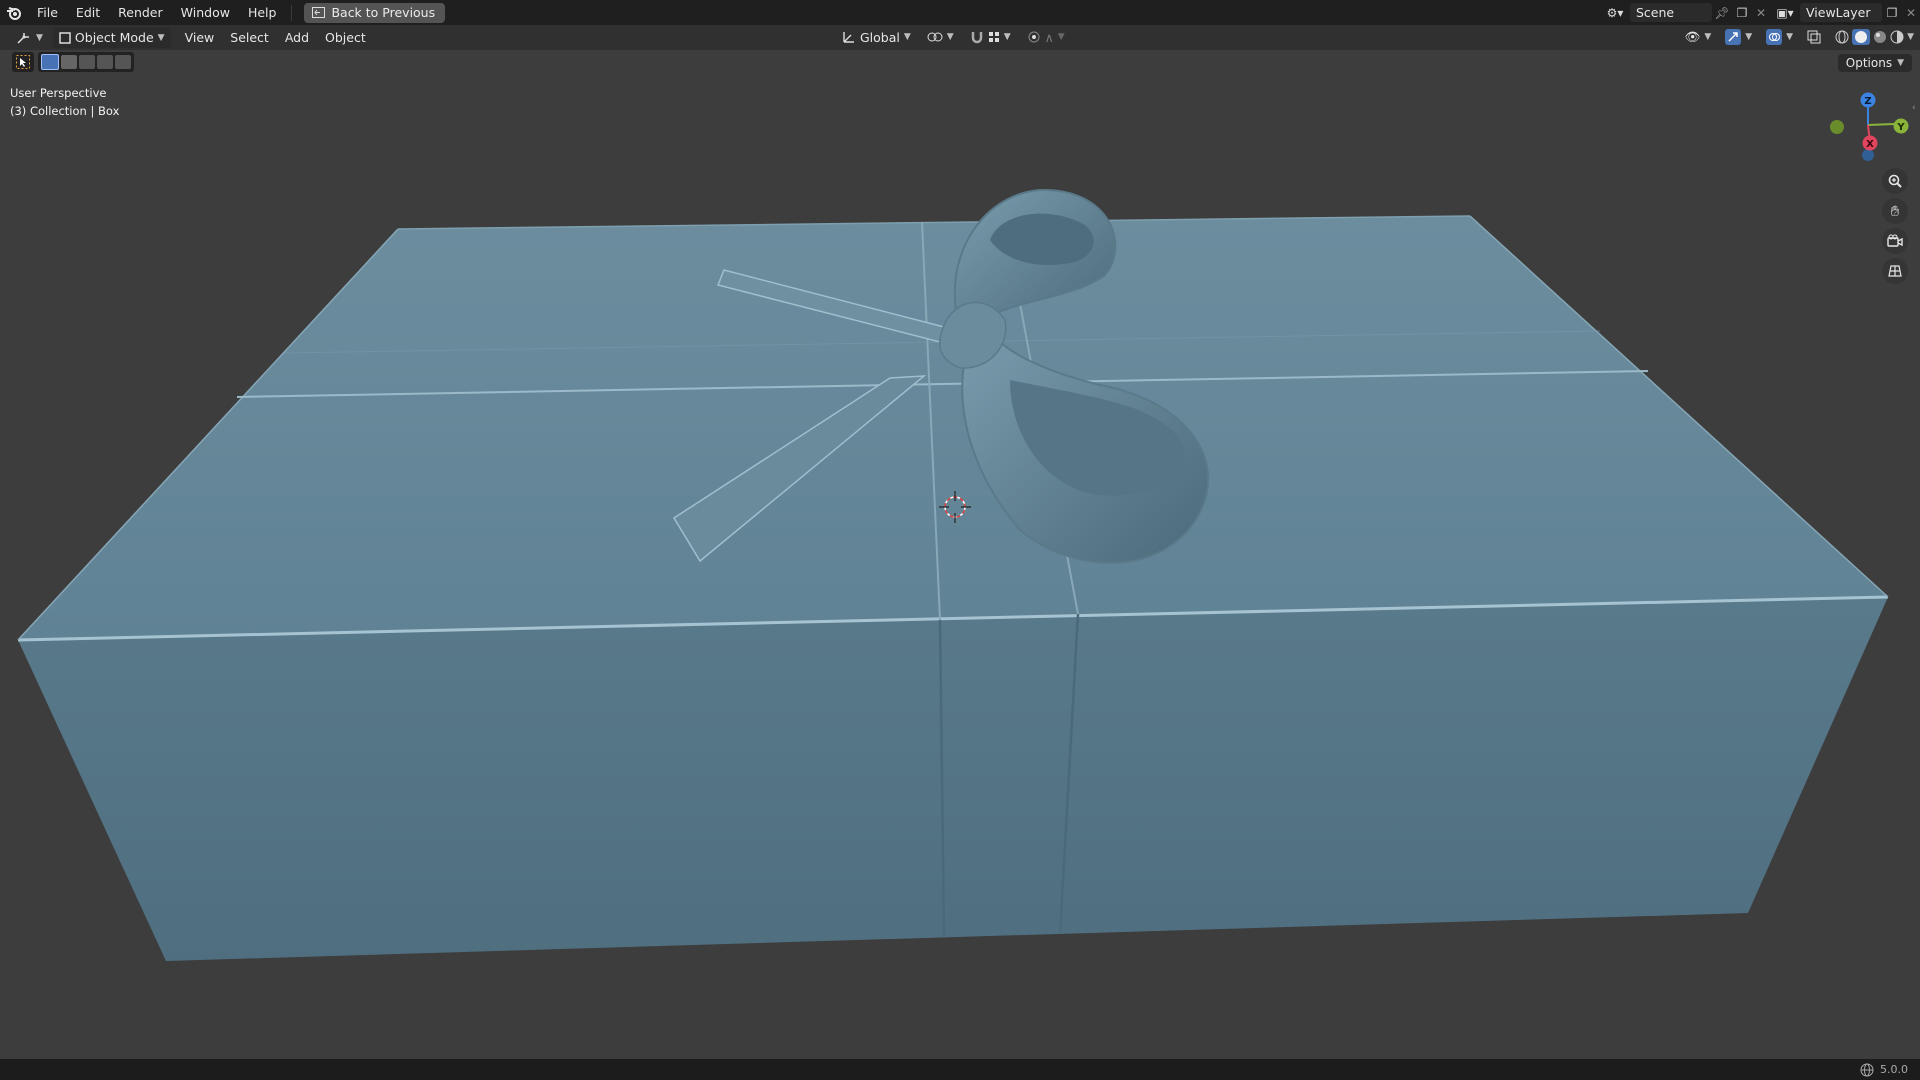 Image resolution: width=1920 pixels, height=1080 pixels. What do you see at coordinates (1895, 181) in the screenshot?
I see `zoom-icon` at bounding box center [1895, 181].